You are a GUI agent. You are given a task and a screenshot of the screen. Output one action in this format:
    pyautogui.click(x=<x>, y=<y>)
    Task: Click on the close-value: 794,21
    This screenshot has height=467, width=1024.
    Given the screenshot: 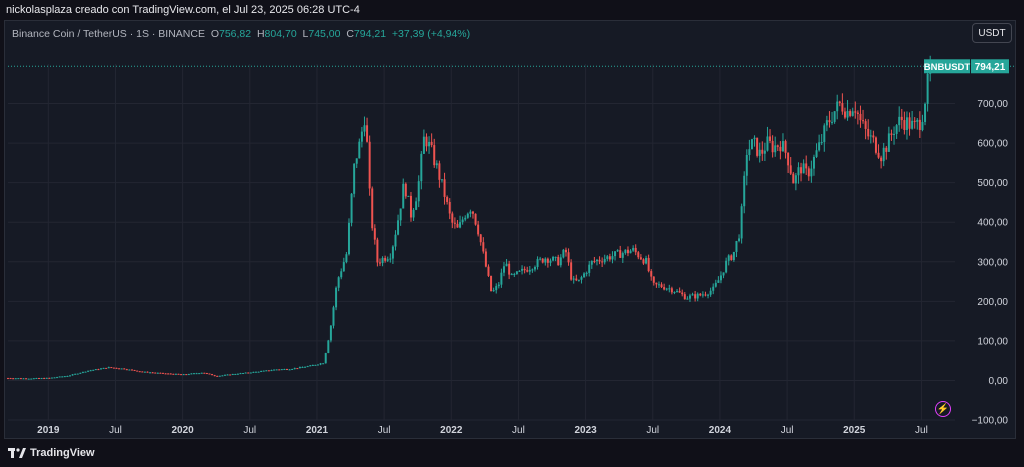 What is the action you would take?
    pyautogui.click(x=370, y=34)
    